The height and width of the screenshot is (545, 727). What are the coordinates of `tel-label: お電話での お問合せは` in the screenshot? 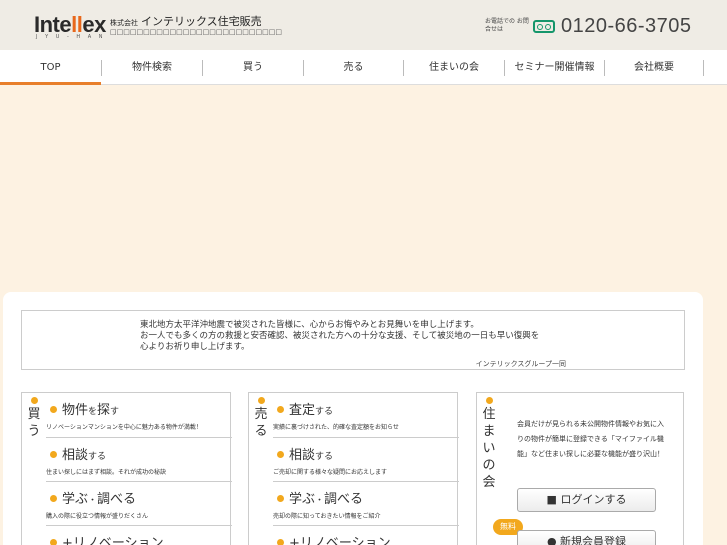 It's located at (507, 25).